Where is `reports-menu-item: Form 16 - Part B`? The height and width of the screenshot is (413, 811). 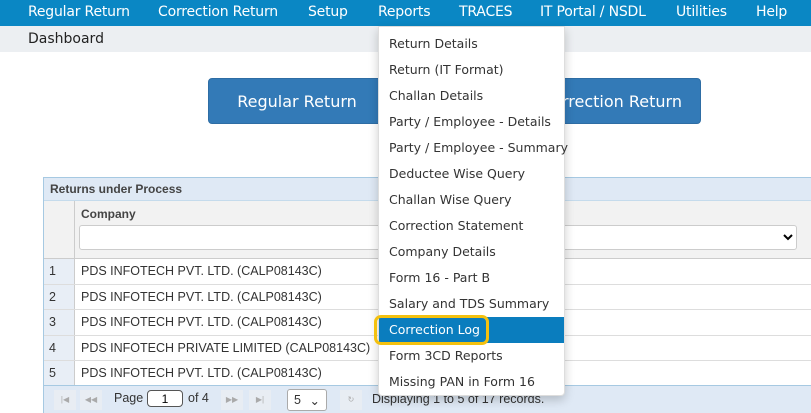 reports-menu-item: Form 16 - Part B is located at coordinates (471, 278).